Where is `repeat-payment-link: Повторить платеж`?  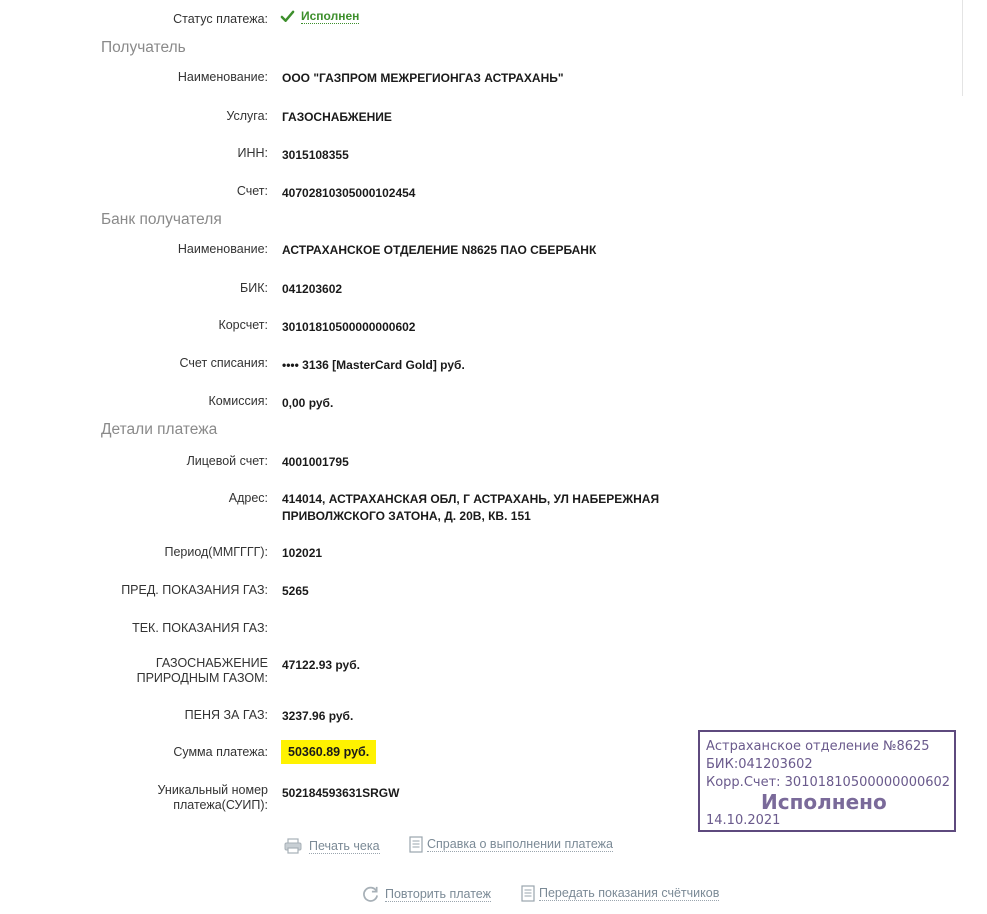
repeat-payment-link: Повторить платеж is located at coordinates (426, 894).